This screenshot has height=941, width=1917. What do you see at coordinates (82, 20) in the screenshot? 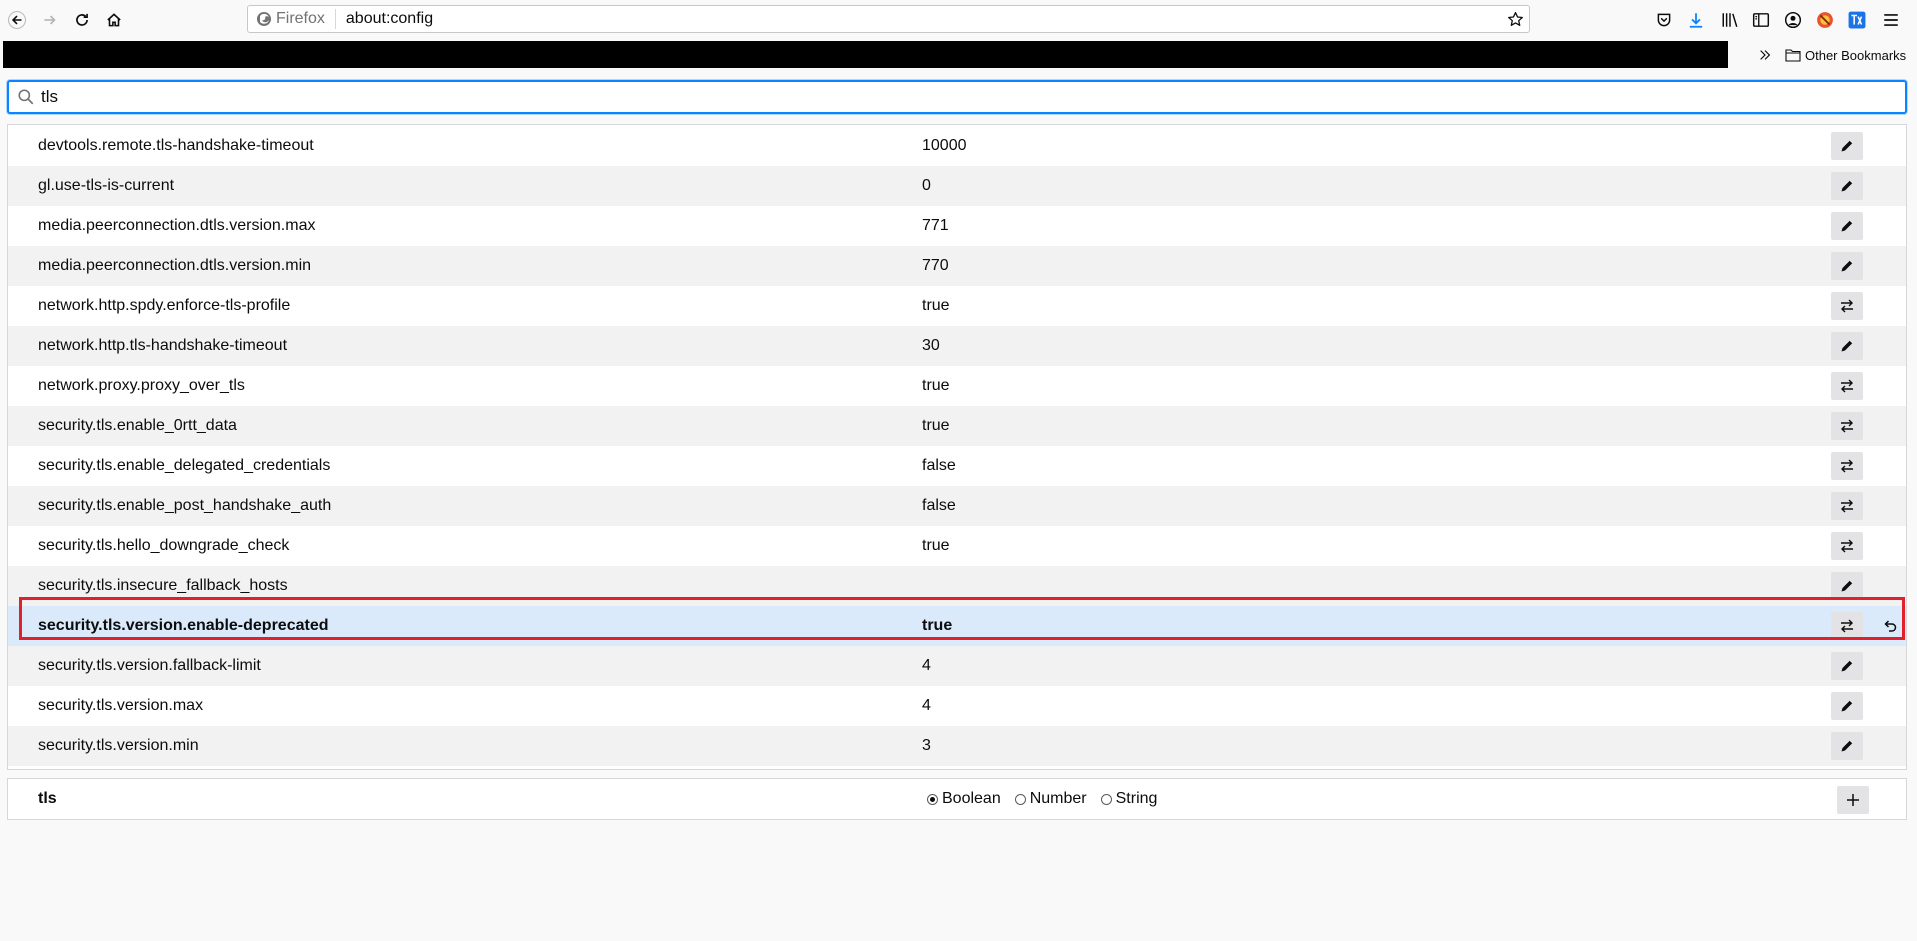
I see `reload-button` at bounding box center [82, 20].